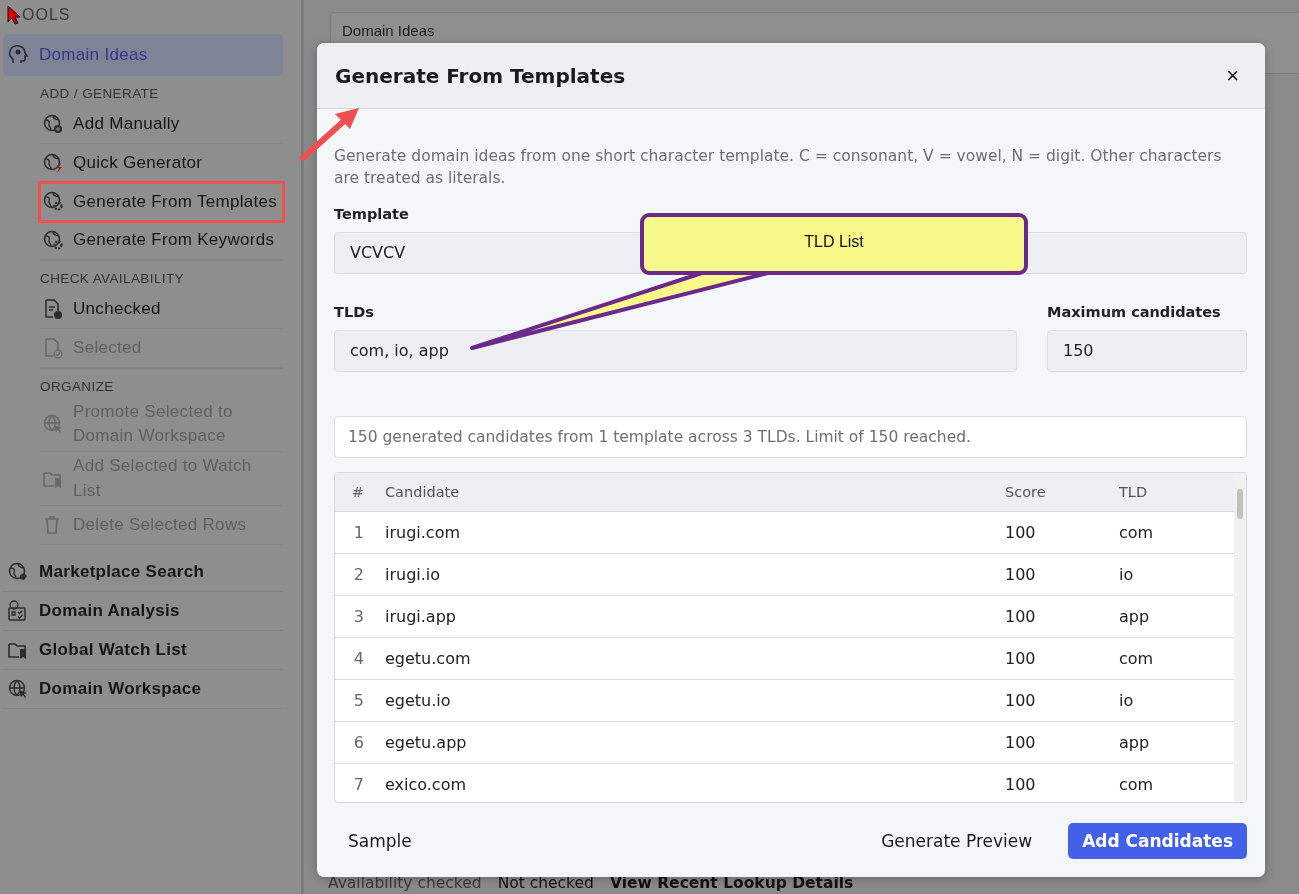 Image resolution: width=1299 pixels, height=894 pixels. Describe the element at coordinates (359, 532) in the screenshot. I see `table-cell: 1` at that location.